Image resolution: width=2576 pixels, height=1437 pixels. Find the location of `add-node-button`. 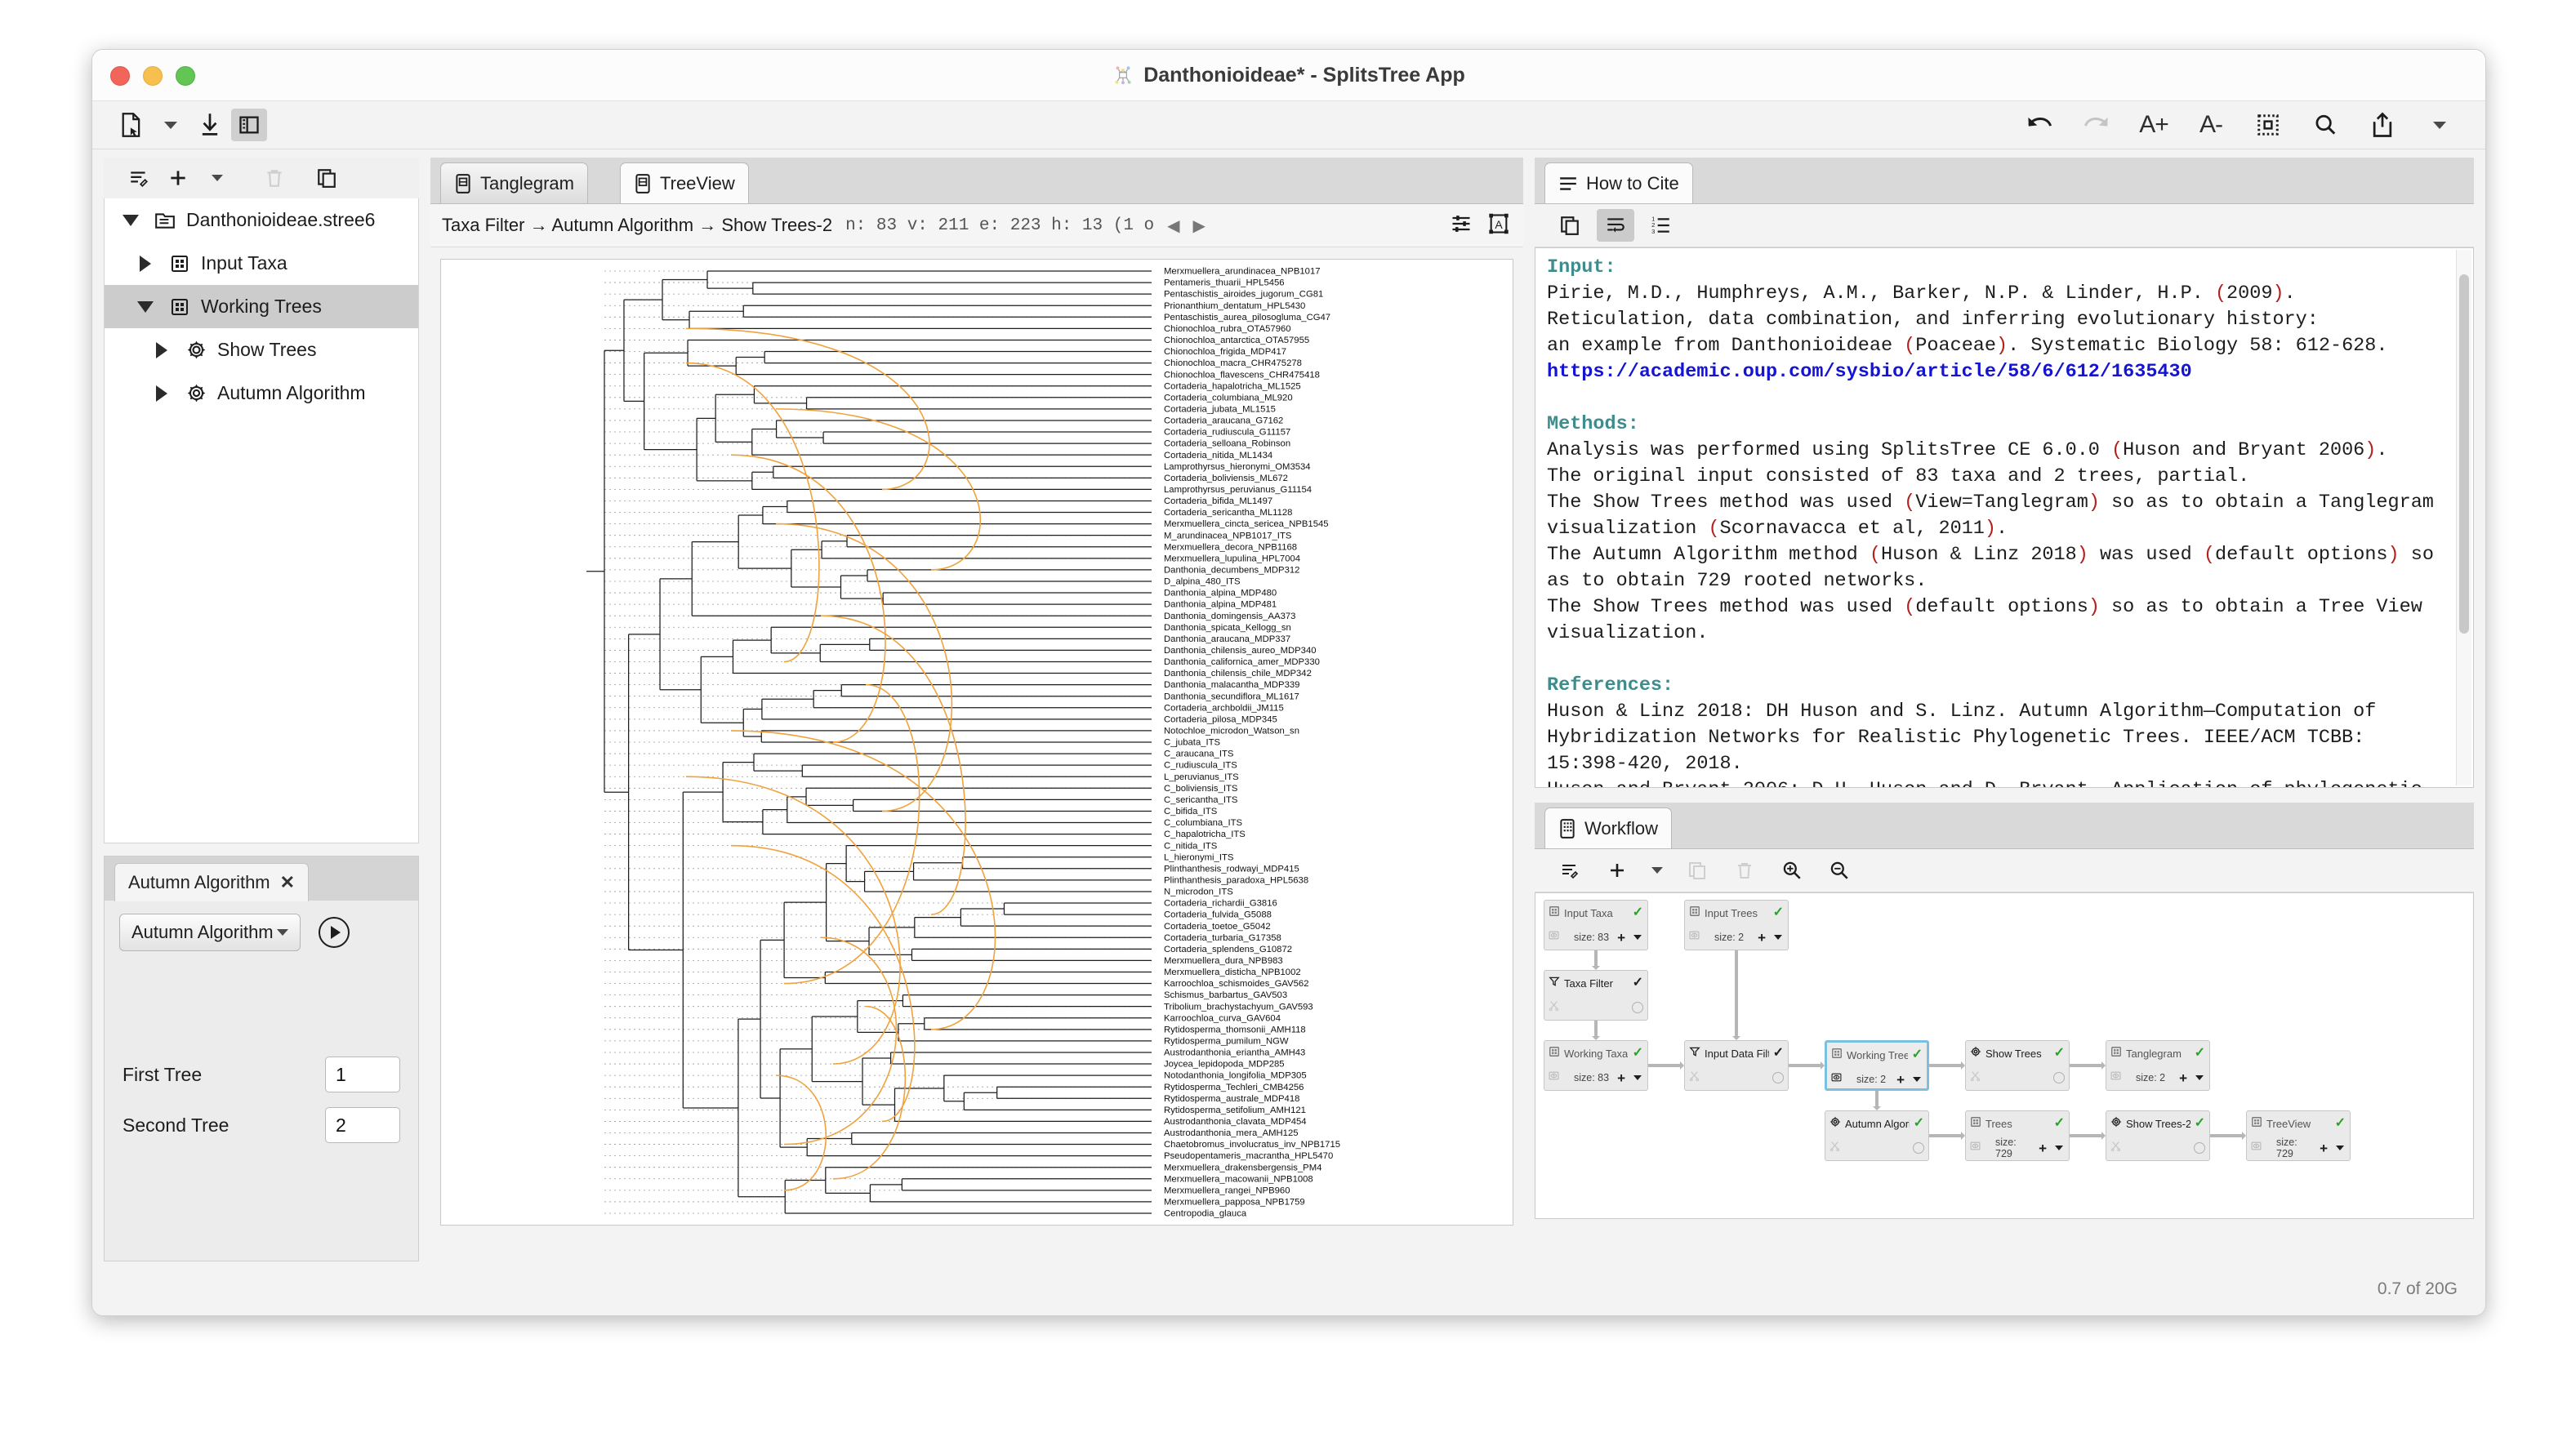

add-node-button is located at coordinates (1617, 870).